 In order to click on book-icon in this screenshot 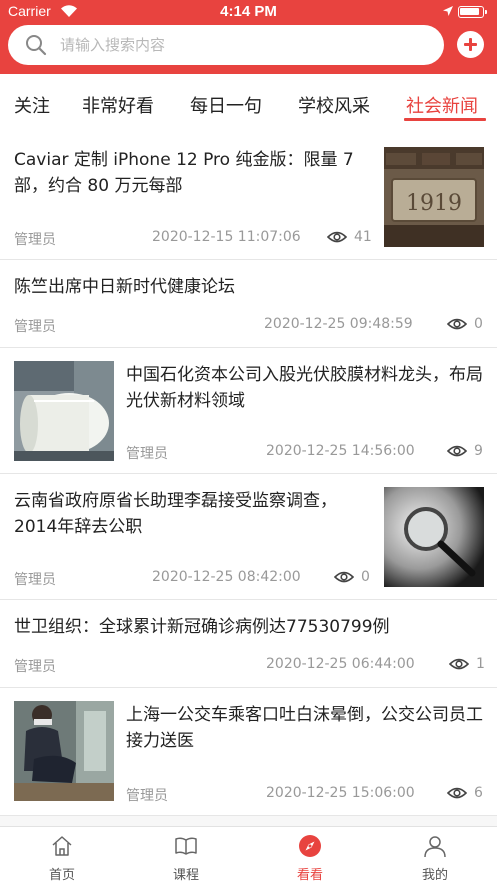, I will do `click(186, 846)`.